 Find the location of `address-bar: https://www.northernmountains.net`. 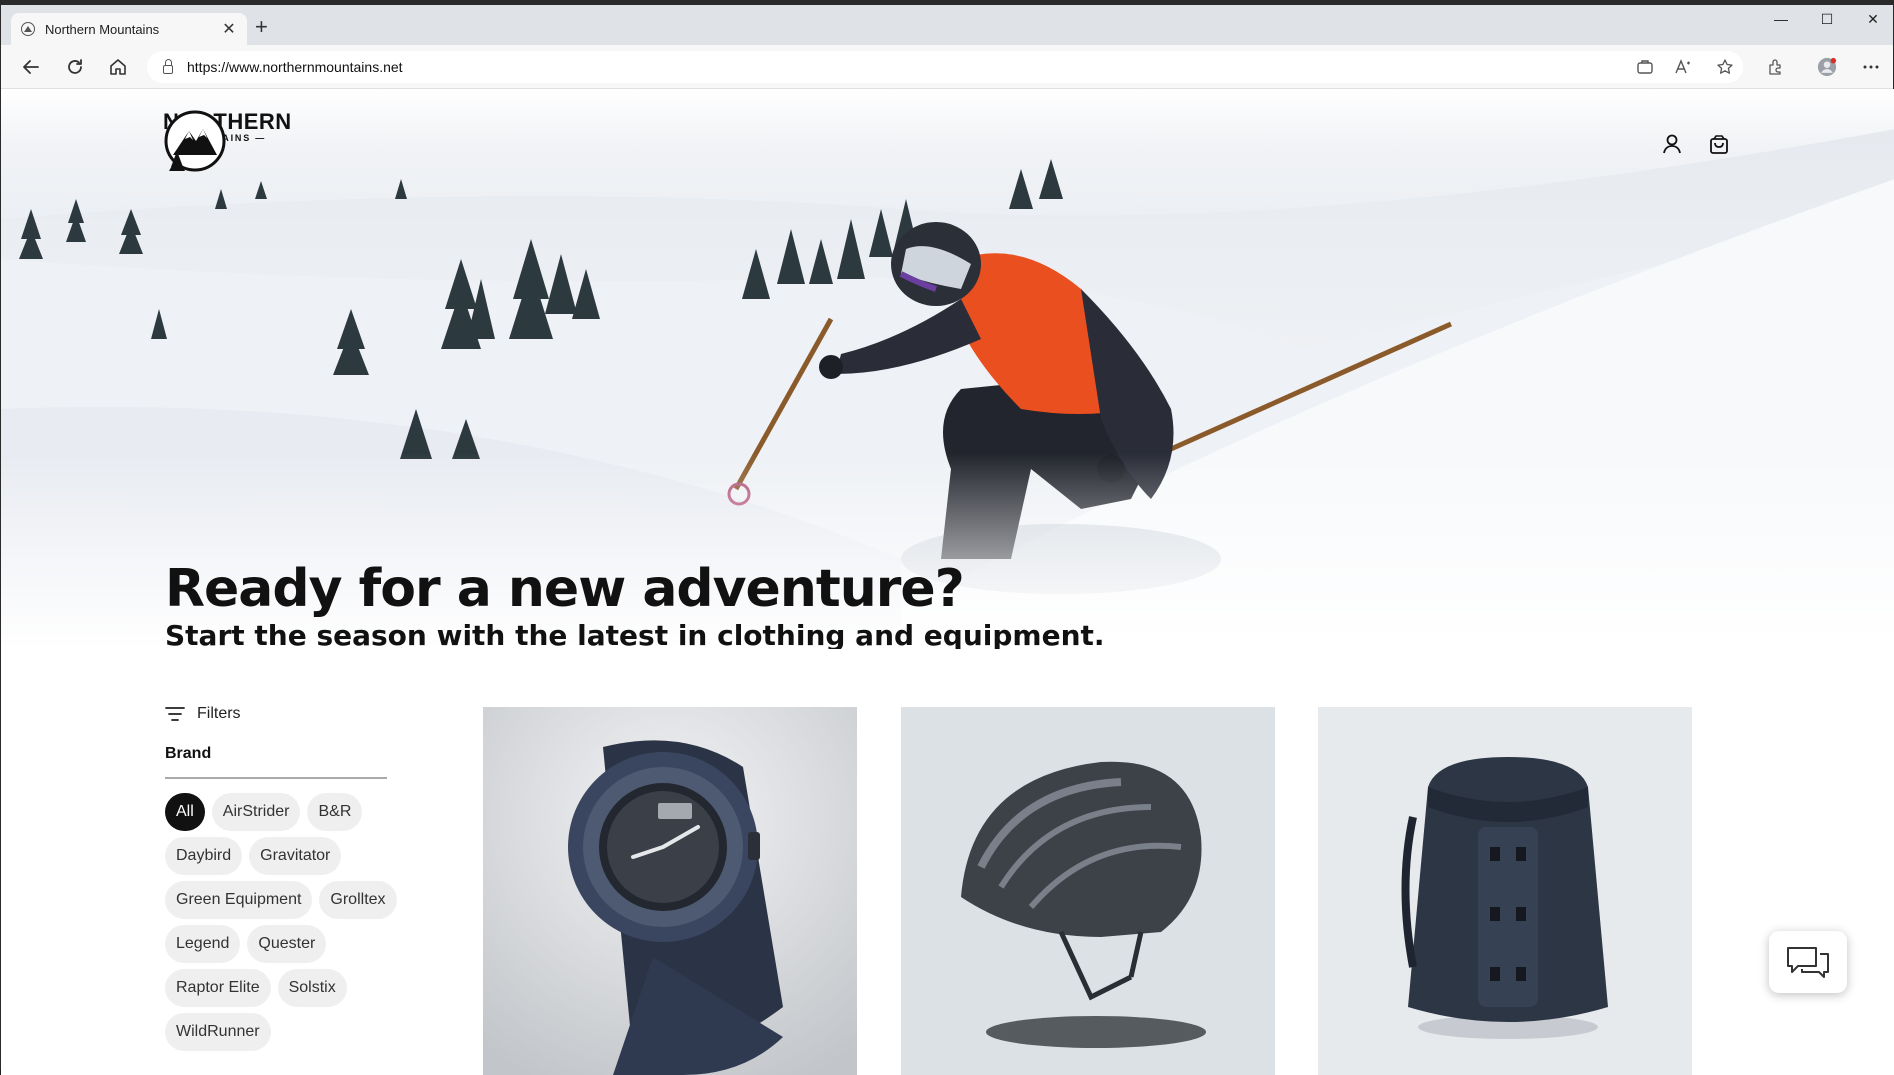

address-bar: https://www.northernmountains.net is located at coordinates (945, 67).